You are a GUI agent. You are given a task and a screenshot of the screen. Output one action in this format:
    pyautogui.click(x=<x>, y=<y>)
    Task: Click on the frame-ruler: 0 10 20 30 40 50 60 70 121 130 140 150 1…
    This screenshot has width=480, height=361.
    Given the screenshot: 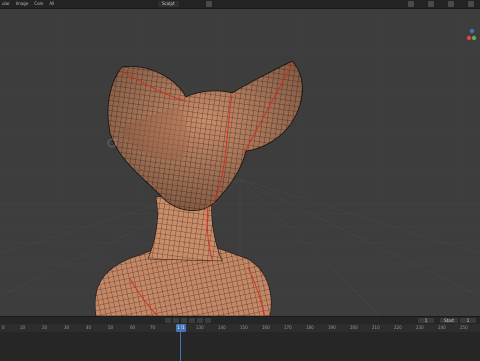 What is the action you would take?
    pyautogui.click(x=240, y=328)
    